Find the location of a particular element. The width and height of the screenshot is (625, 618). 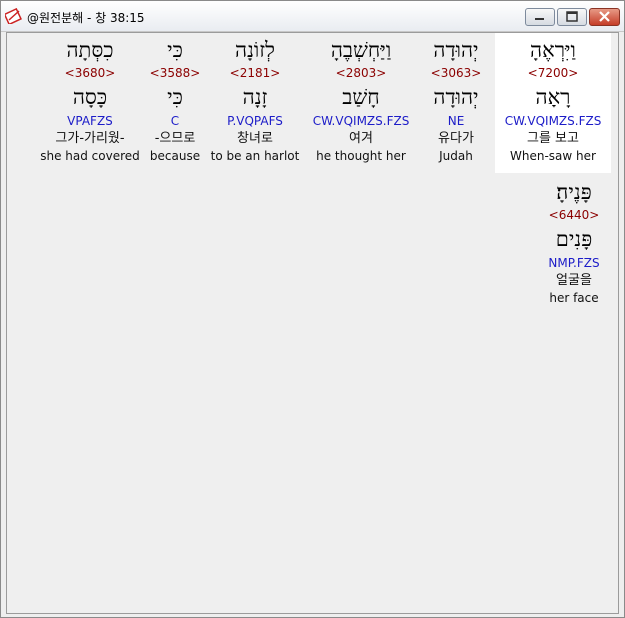

maximize-button is located at coordinates (572, 17).